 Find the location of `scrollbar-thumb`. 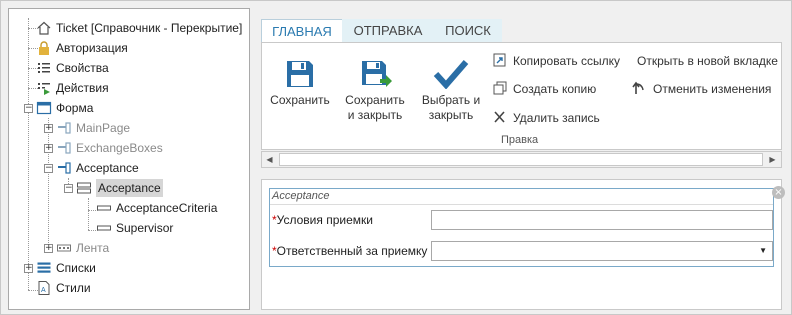

scrollbar-thumb is located at coordinates (521, 159).